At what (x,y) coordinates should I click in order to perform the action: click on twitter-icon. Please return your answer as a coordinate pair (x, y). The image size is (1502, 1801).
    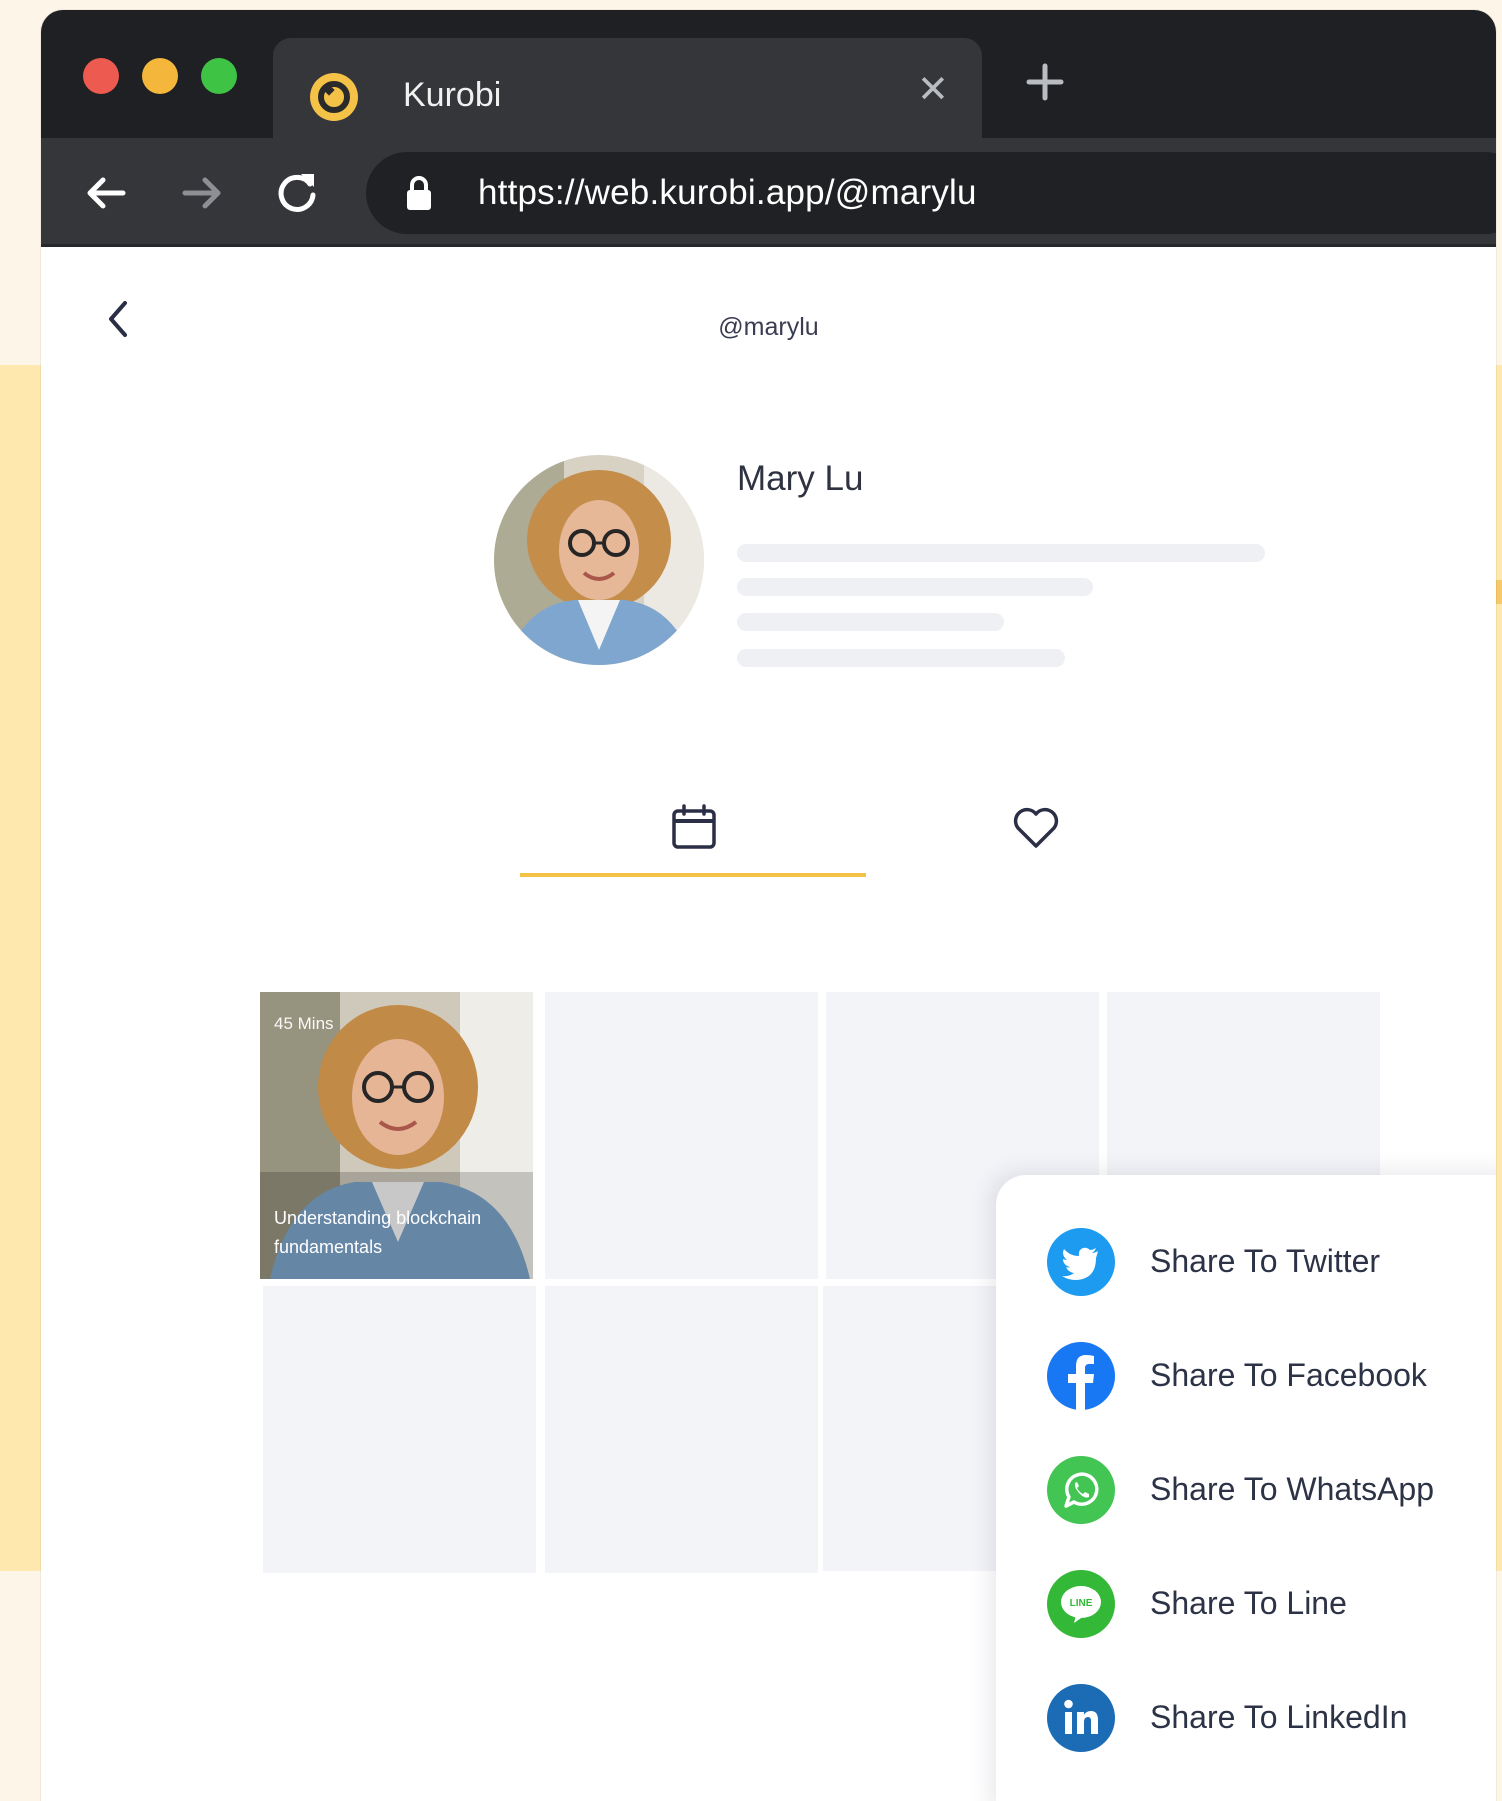
    Looking at the image, I should click on (1081, 1262).